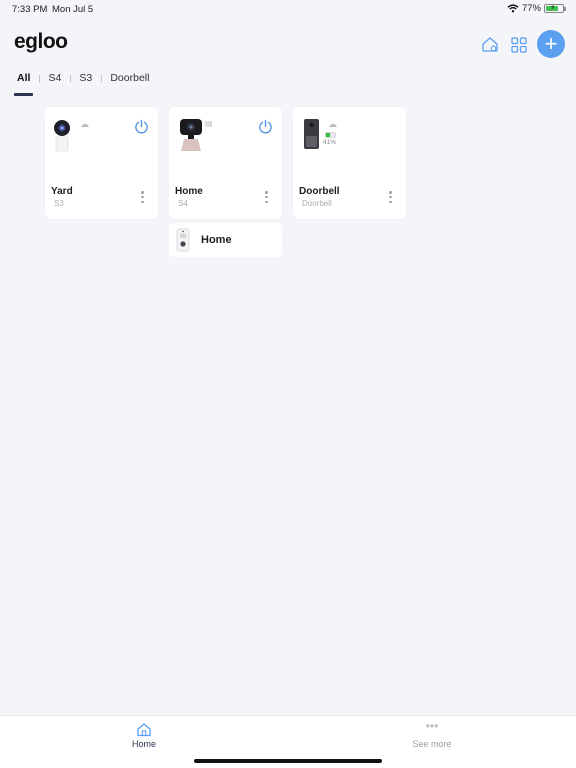 The height and width of the screenshot is (768, 576). What do you see at coordinates (349, 163) in the screenshot?
I see `device-card-doorbell: ☁ 41% Doorbell Doorbell` at bounding box center [349, 163].